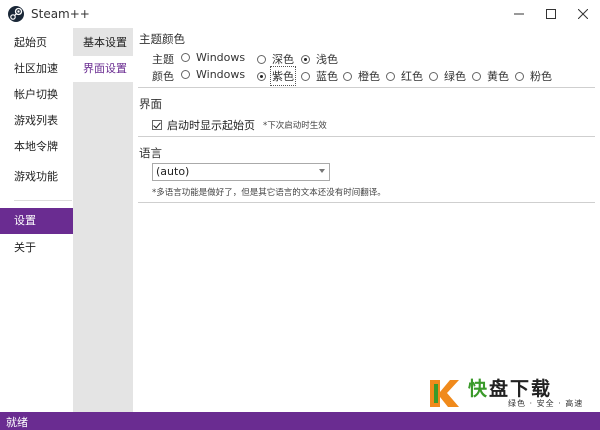 This screenshot has height=430, width=600. Describe the element at coordinates (283, 76) in the screenshot. I see `option-label: 紫色` at that location.